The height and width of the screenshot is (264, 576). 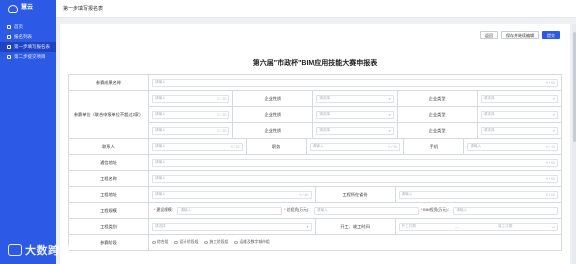 I want to click on watermark: 大数跨境, so click(x=39, y=250).